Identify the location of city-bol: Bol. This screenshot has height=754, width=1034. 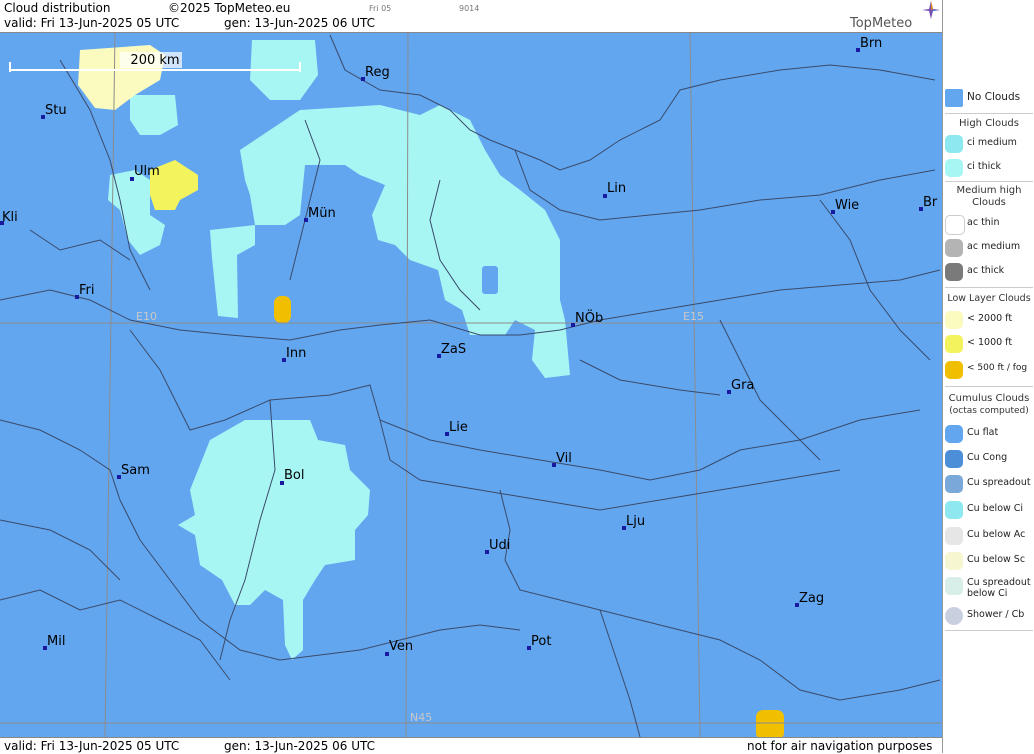
(292, 476).